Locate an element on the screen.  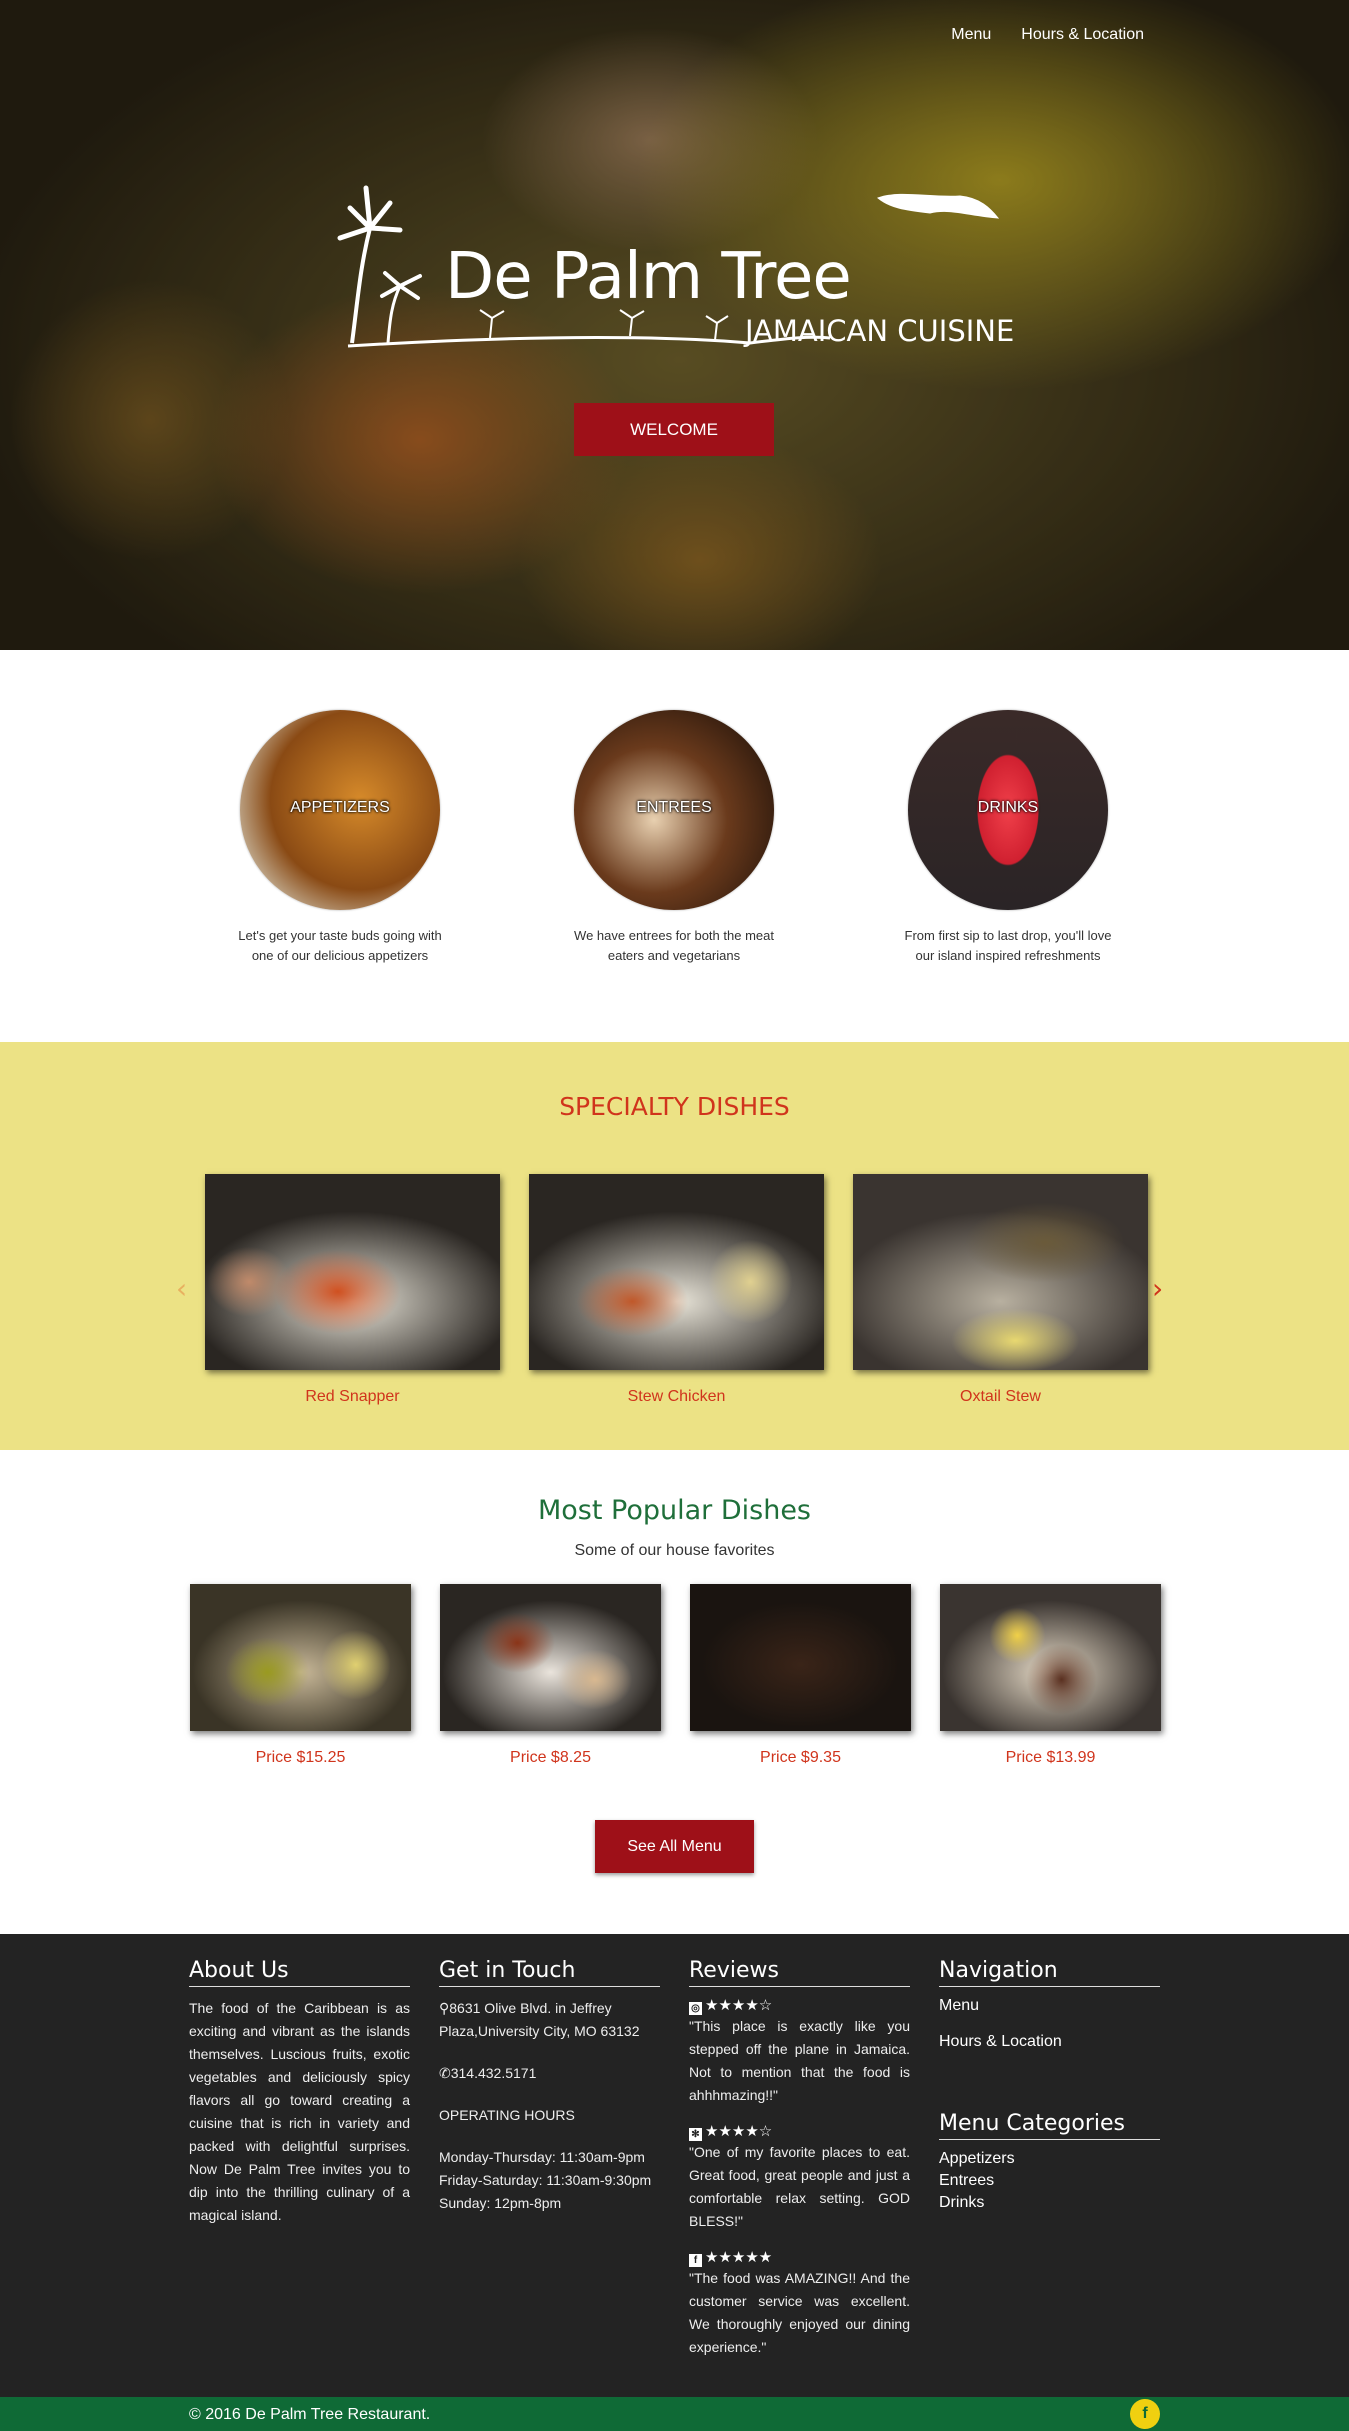
copyright-text: © 2016 De Palm Tree Restaurant. is located at coordinates (310, 2414).